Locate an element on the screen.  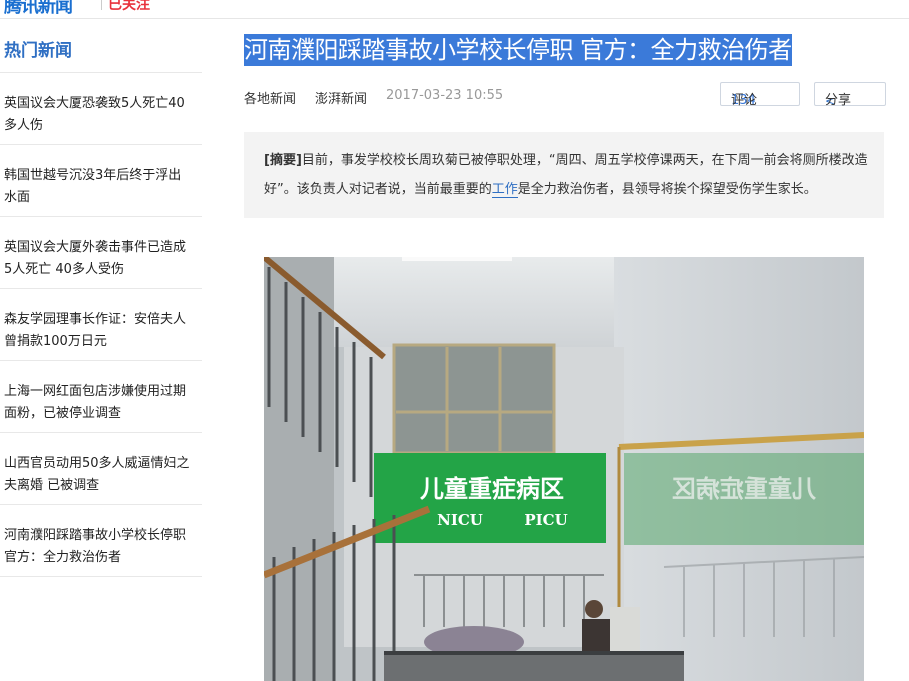
summary-tag: [摘要] is located at coordinates (283, 160).